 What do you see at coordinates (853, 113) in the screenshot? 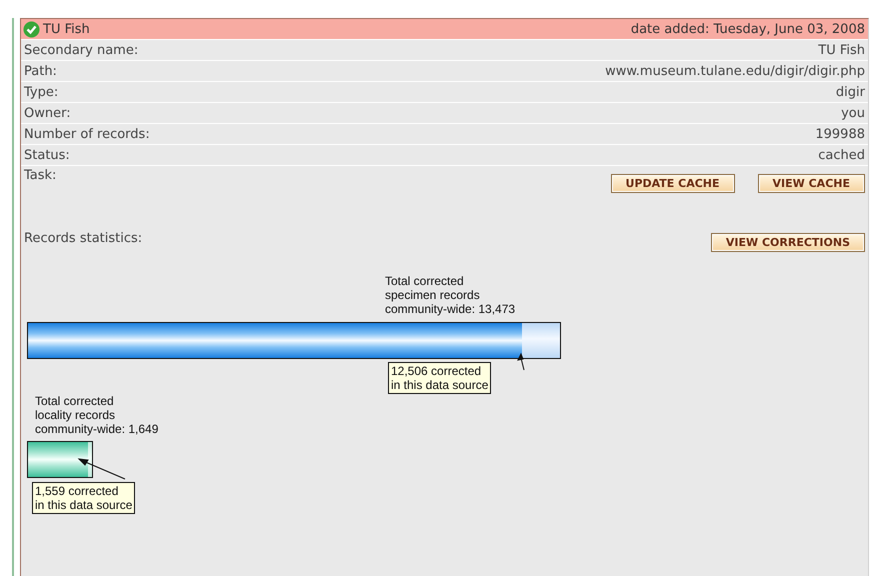
I see `field-value: you` at bounding box center [853, 113].